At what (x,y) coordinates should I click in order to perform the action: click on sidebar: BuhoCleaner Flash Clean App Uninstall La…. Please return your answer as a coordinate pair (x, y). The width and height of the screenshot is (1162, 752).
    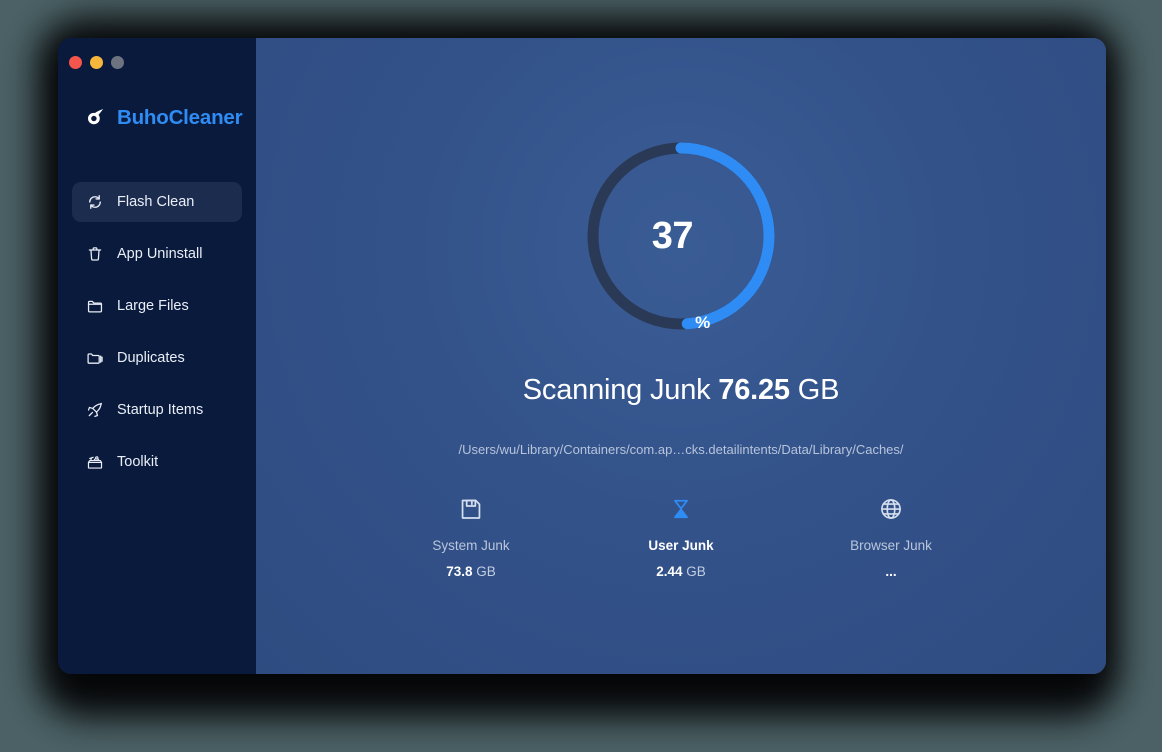
    Looking at the image, I should click on (157, 356).